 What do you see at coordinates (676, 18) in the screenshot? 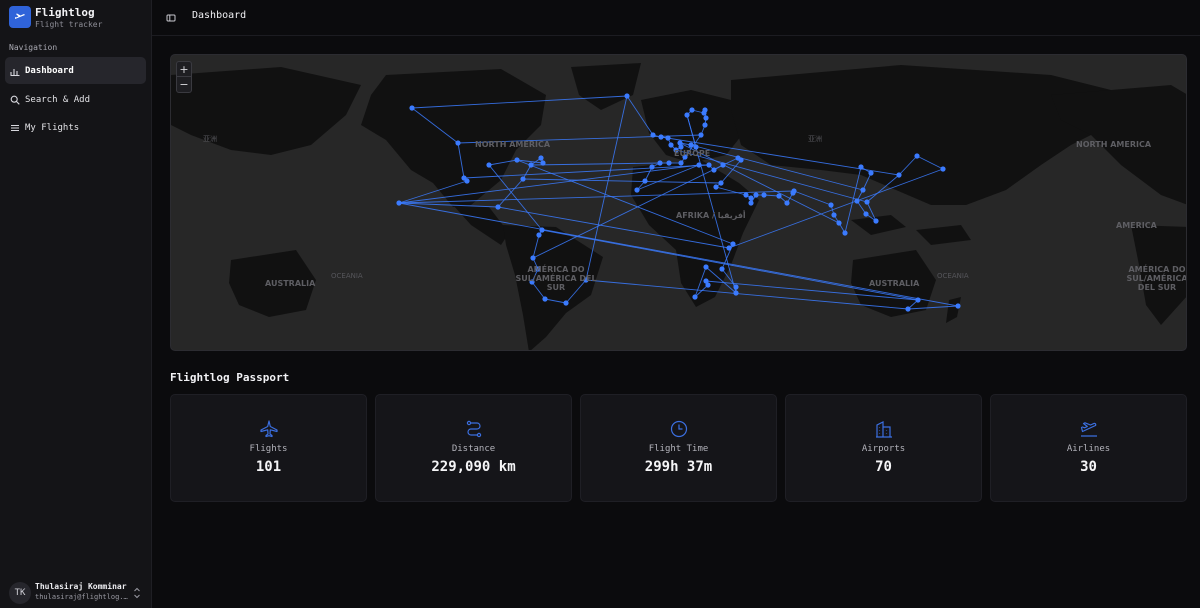
I see `top-header: Dashboard` at bounding box center [676, 18].